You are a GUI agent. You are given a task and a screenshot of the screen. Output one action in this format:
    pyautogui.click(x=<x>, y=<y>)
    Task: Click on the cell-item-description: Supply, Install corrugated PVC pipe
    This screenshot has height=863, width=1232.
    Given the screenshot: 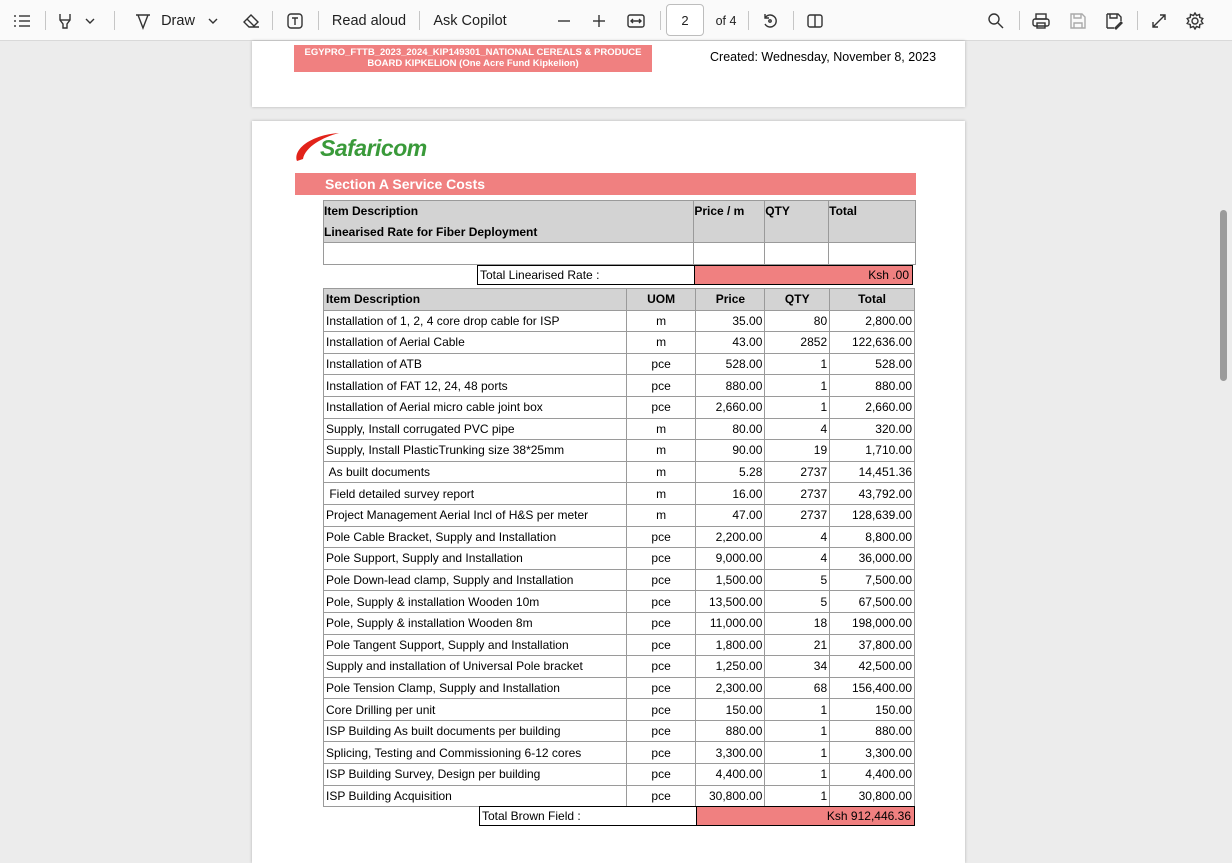 What is the action you would take?
    pyautogui.click(x=475, y=429)
    